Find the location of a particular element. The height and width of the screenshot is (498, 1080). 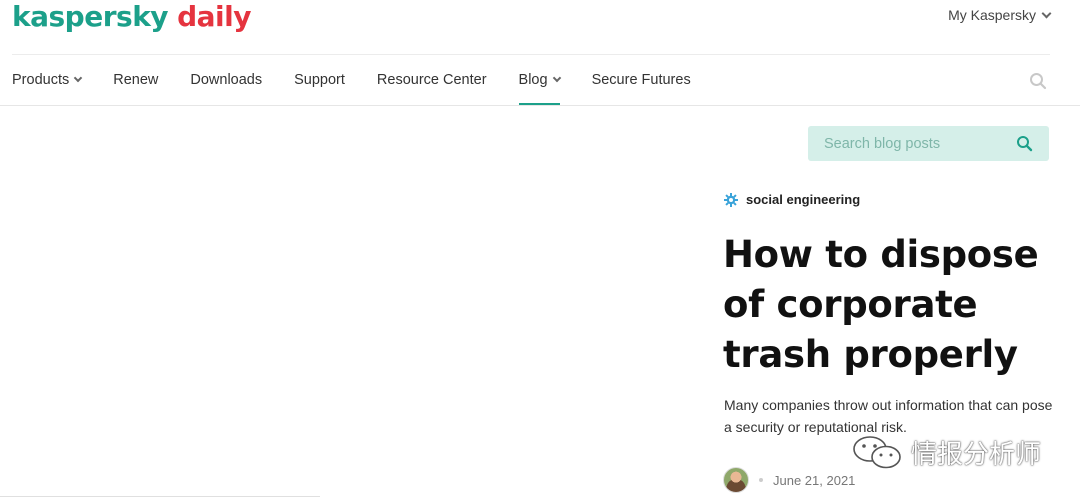

nav-item-label: Support is located at coordinates (319, 80).